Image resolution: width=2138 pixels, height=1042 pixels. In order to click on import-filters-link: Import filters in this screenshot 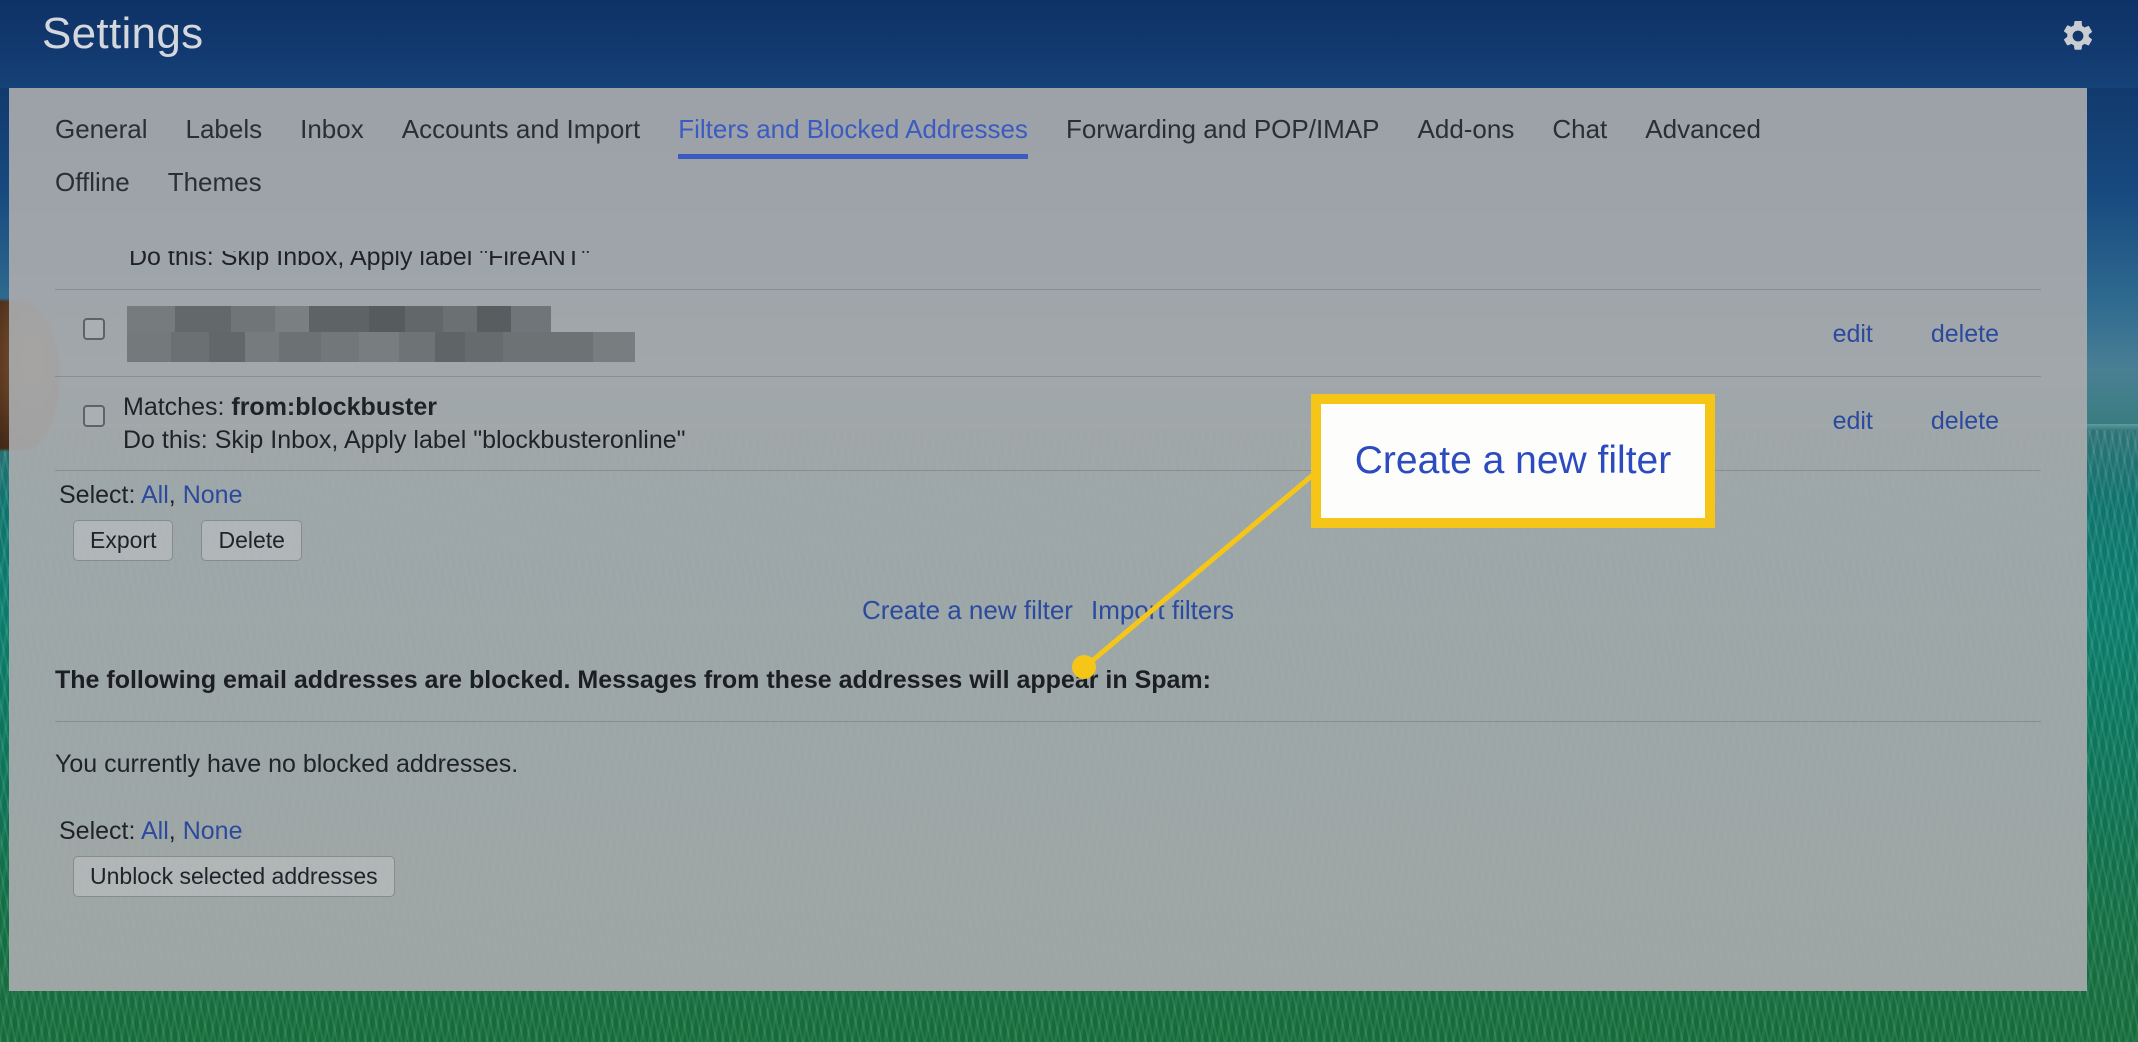, I will do `click(1162, 610)`.